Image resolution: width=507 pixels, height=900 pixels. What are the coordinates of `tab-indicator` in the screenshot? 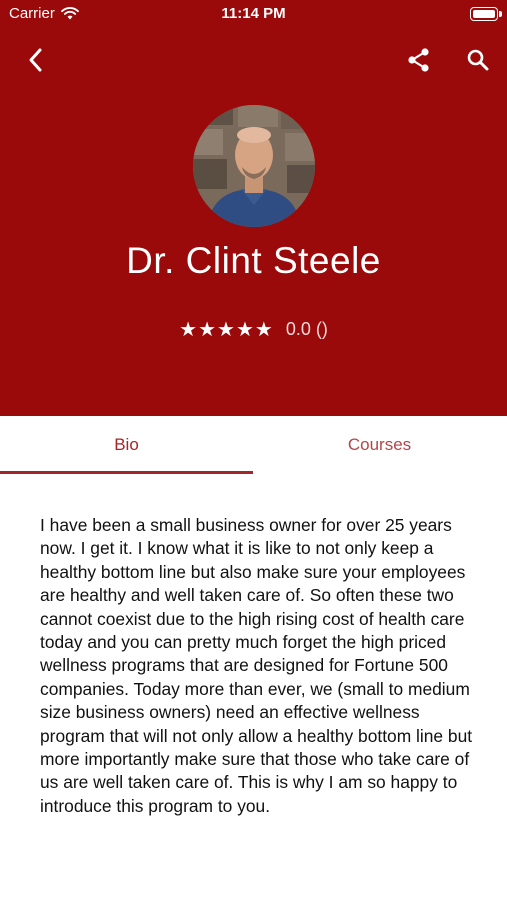 It's located at (126, 472).